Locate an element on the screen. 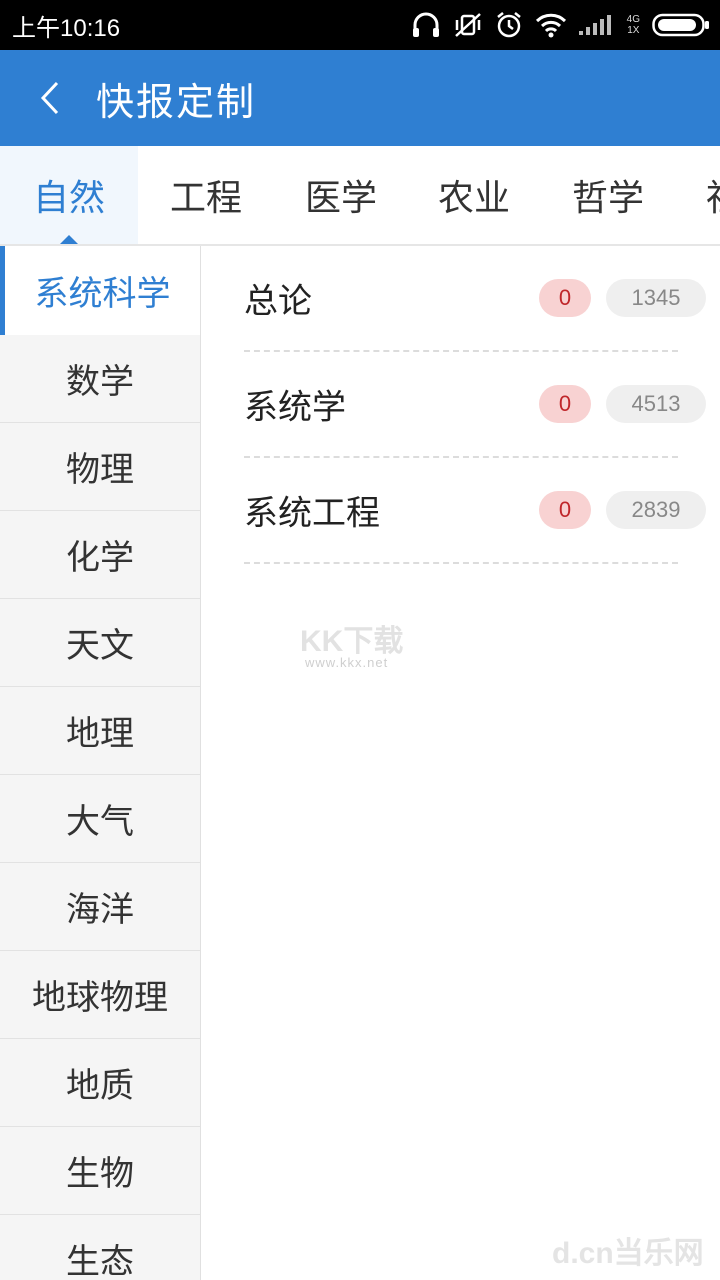  sidebar-item-label: 数学 is located at coordinates (100, 382).